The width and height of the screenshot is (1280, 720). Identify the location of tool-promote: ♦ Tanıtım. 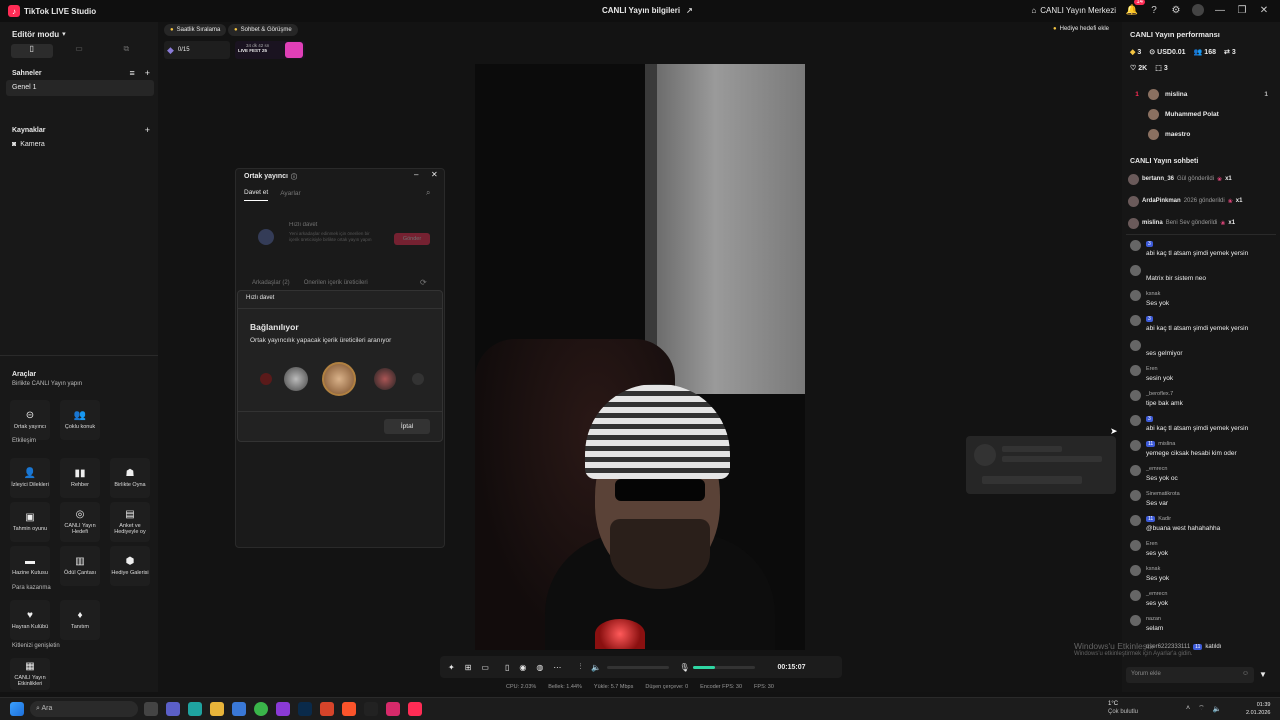
(80, 620).